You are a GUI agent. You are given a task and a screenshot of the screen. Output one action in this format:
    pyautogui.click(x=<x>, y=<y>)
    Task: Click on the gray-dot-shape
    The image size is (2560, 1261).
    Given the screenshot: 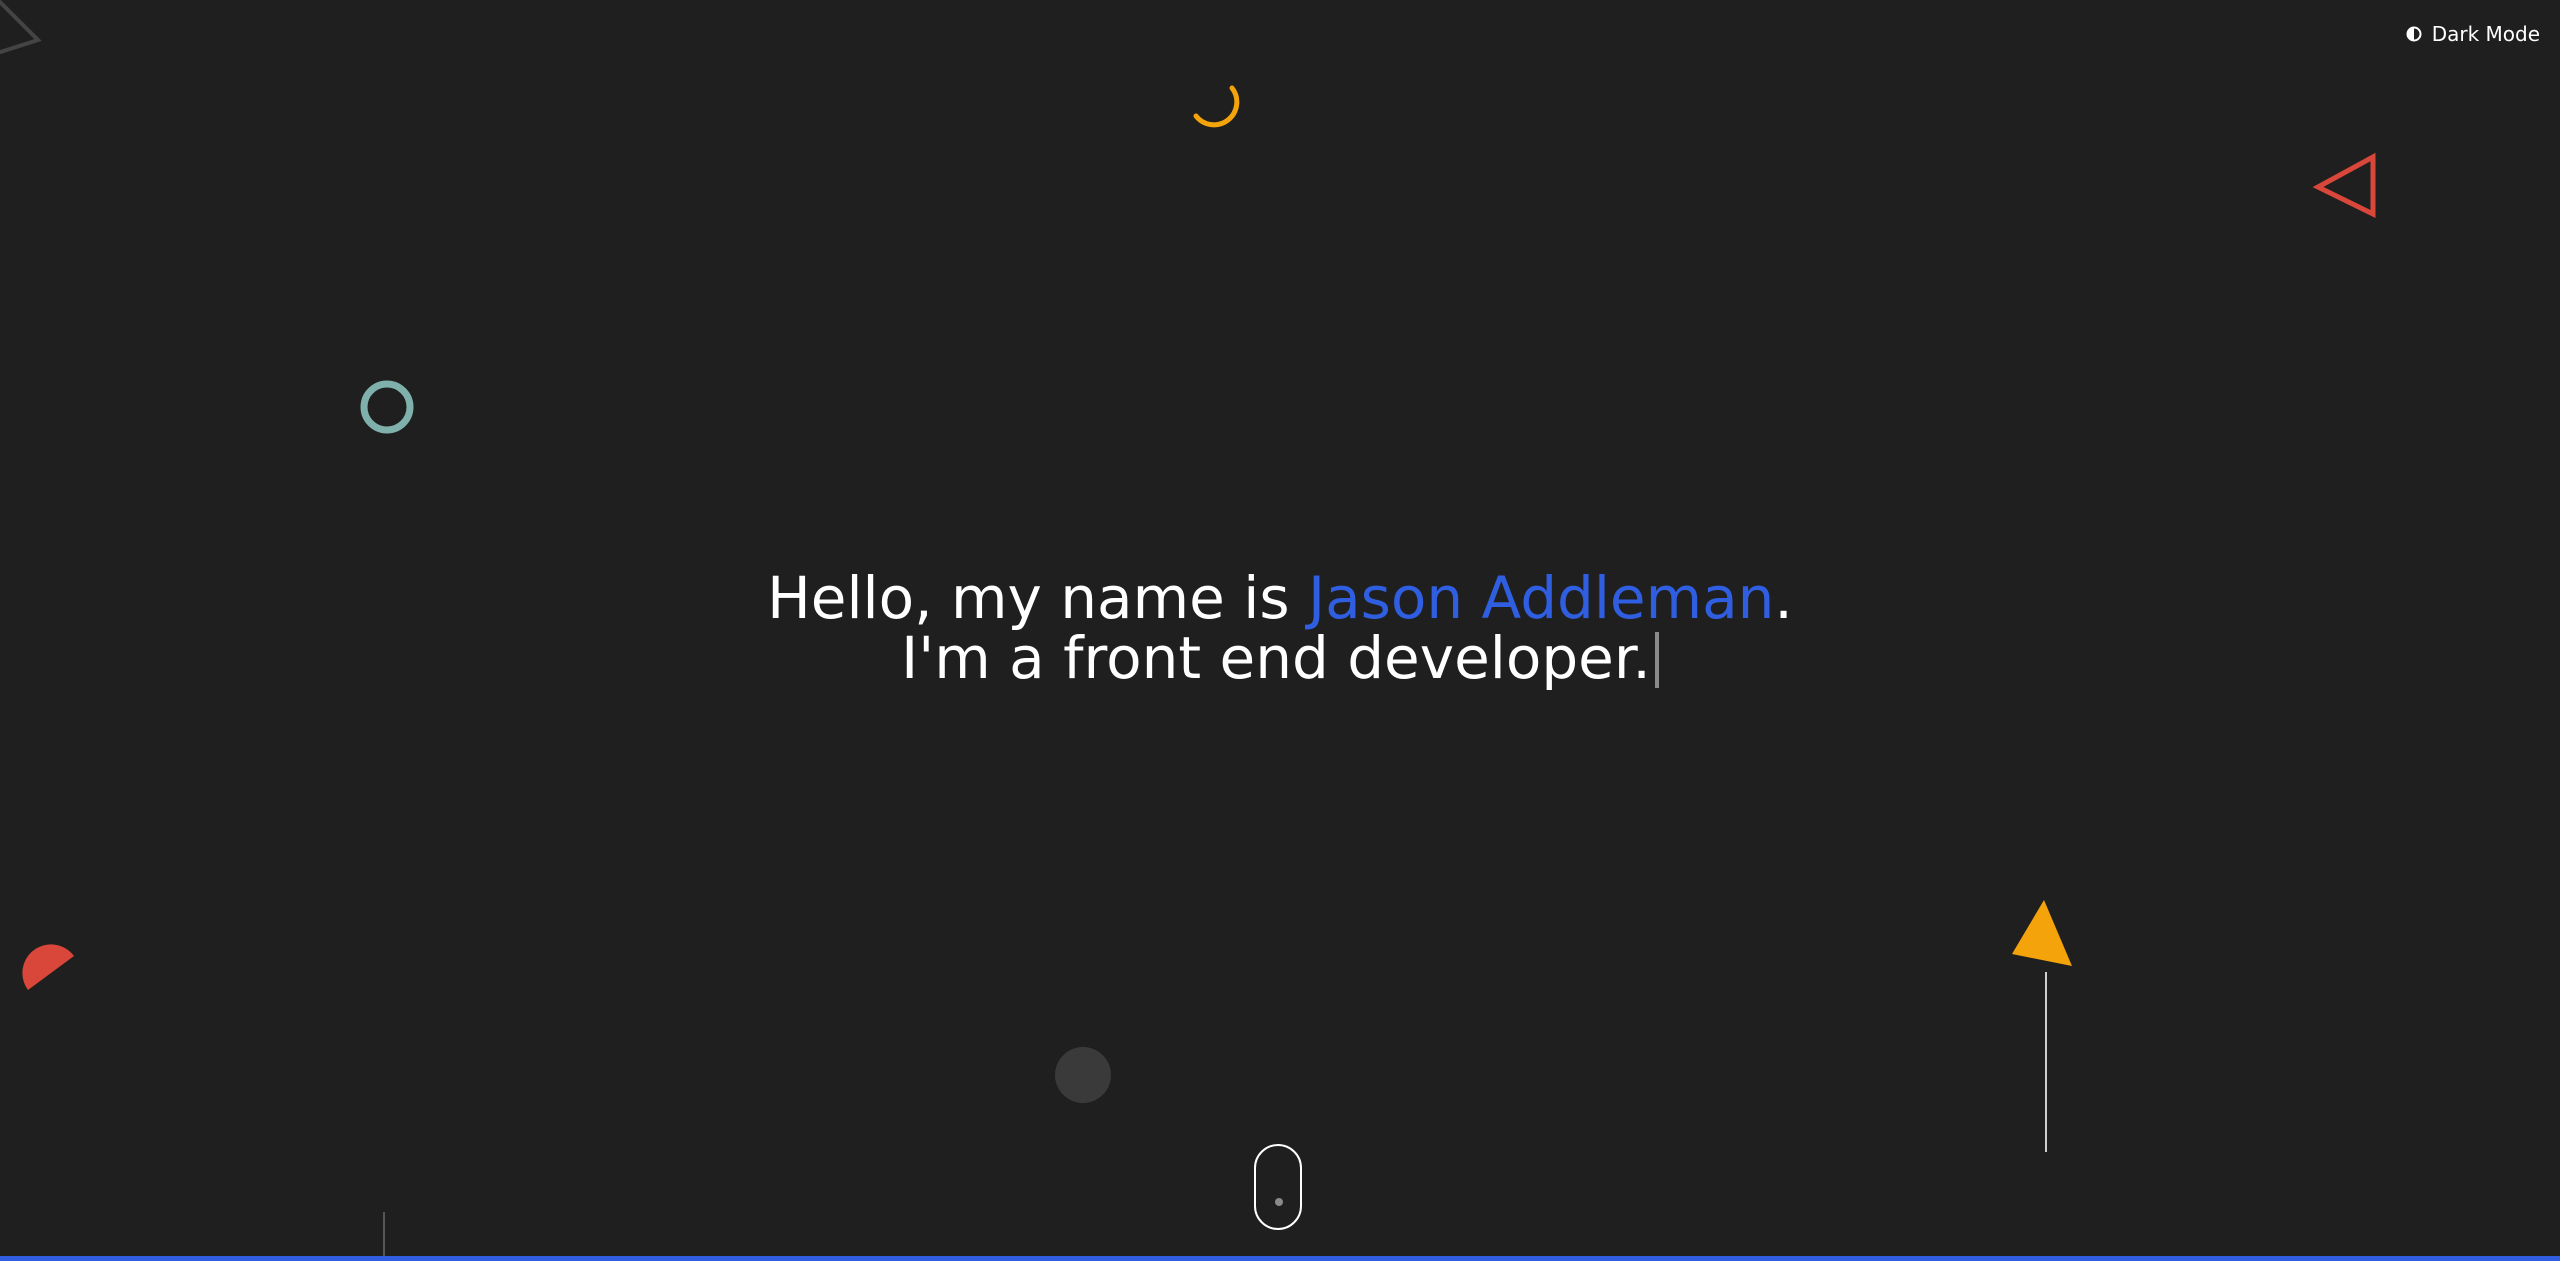 What is the action you would take?
    pyautogui.click(x=1083, y=1075)
    